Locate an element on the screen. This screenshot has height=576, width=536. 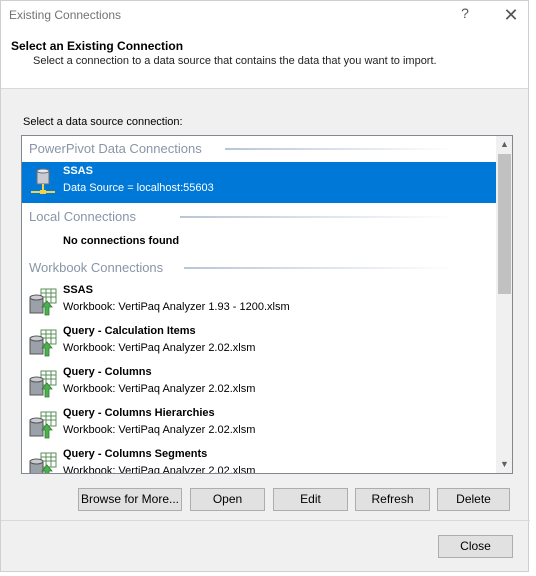
connection-name: Query - Columns is located at coordinates (107, 372).